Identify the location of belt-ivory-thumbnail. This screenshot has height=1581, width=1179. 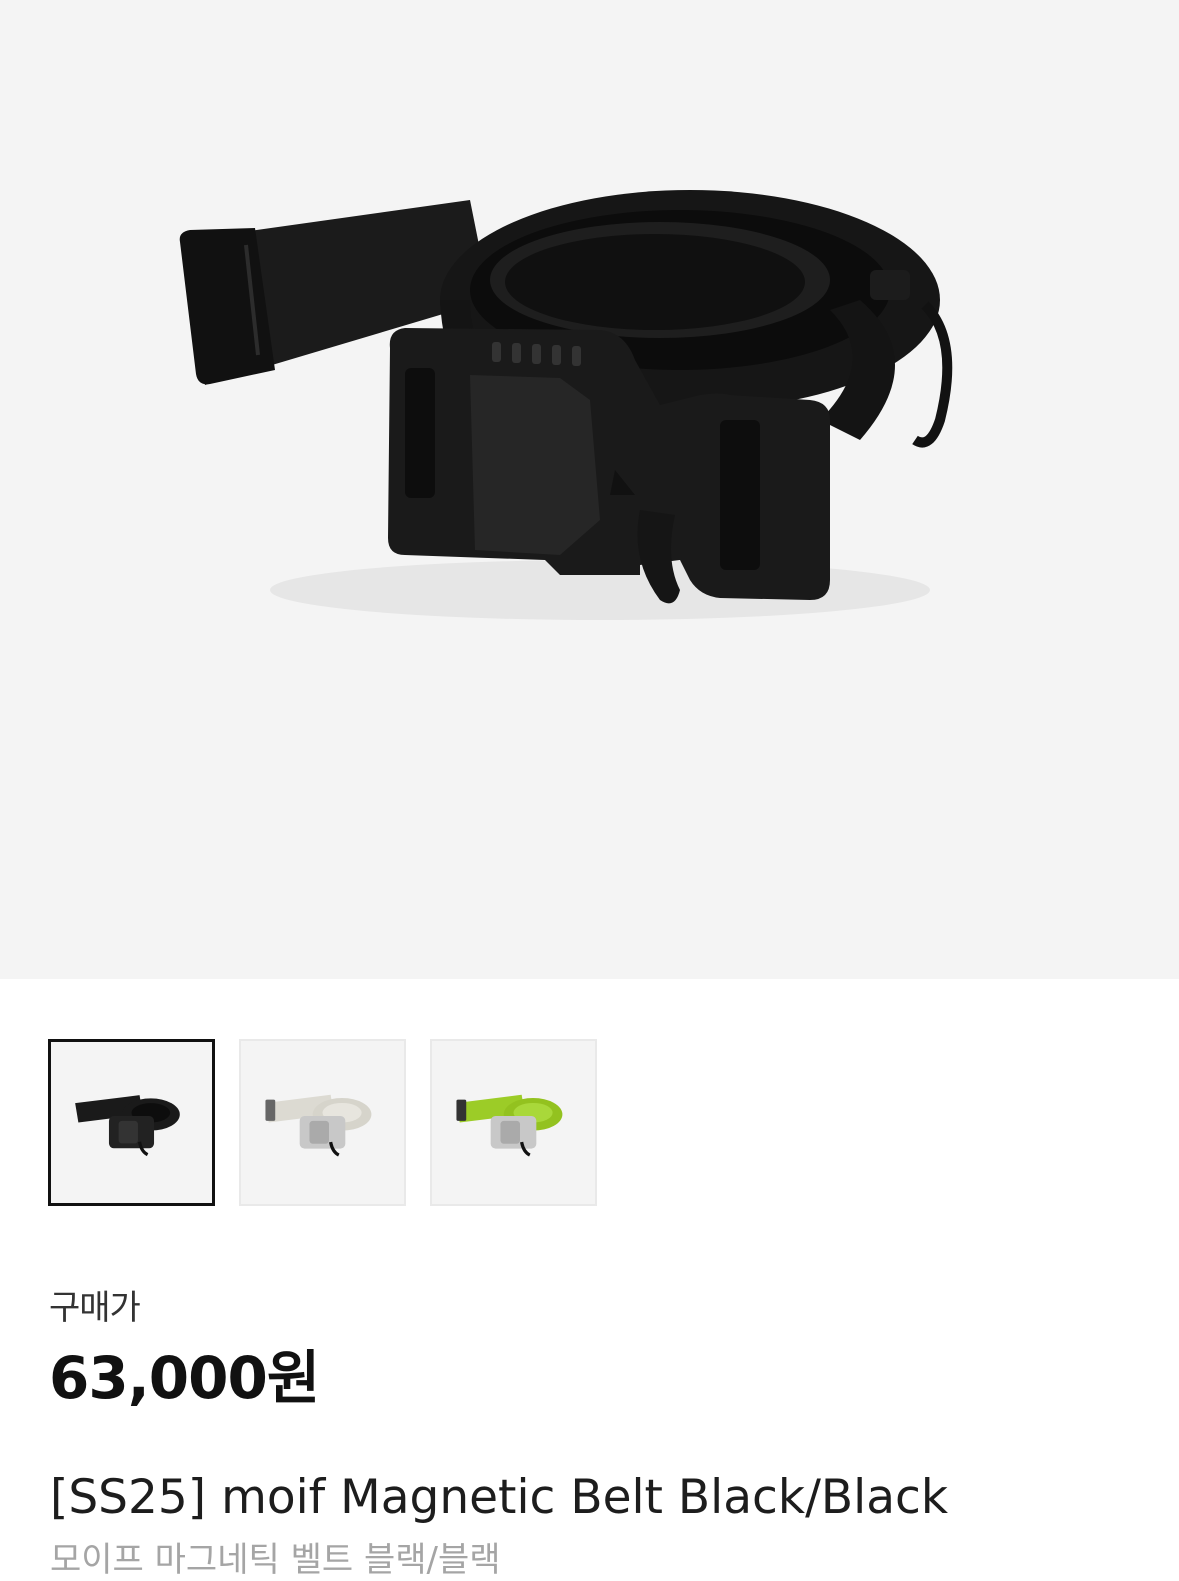
(322, 1122).